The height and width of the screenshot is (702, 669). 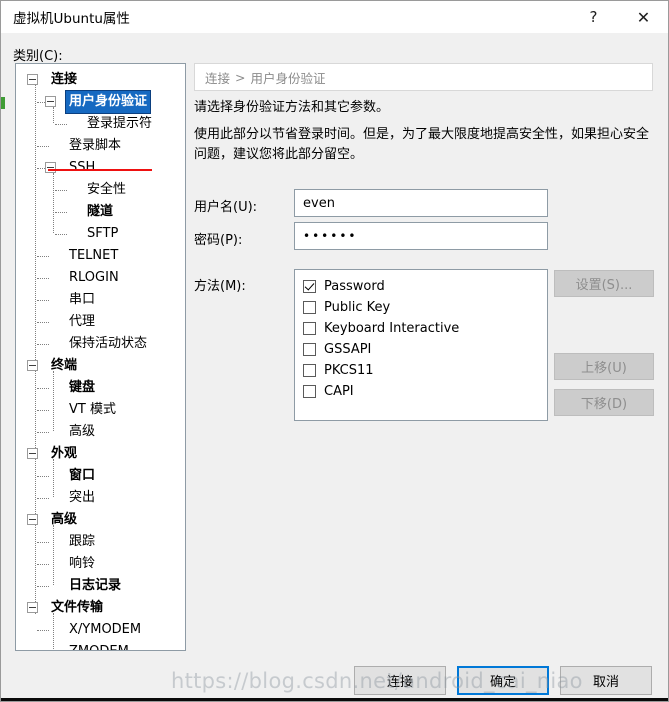 I want to click on tree-item: 安全性, so click(x=100, y=190).